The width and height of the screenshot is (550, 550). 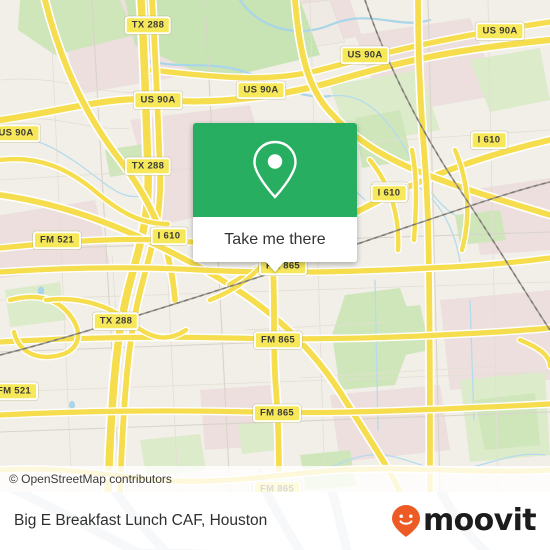 I want to click on map-attribution-bar: © OpenStreetMap contributors, so click(x=275, y=479).